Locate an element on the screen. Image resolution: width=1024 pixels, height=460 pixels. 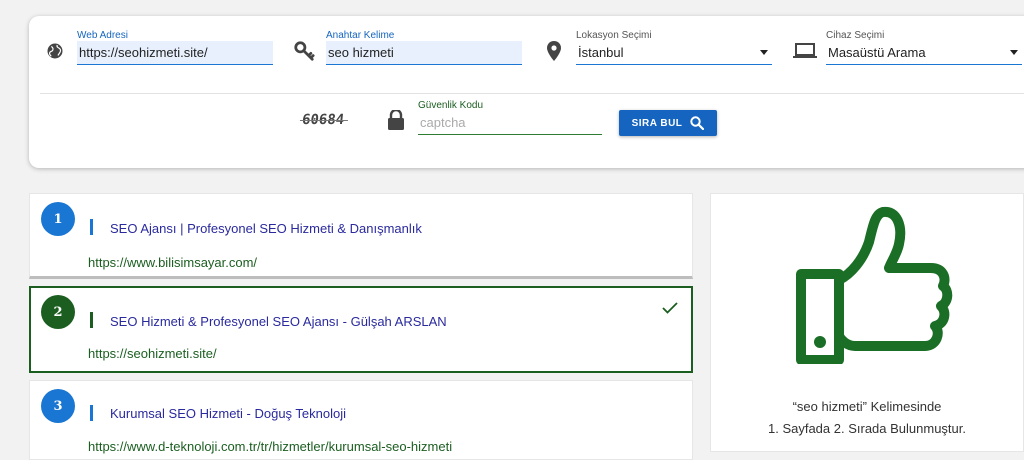
lock-icon is located at coordinates (396, 120).